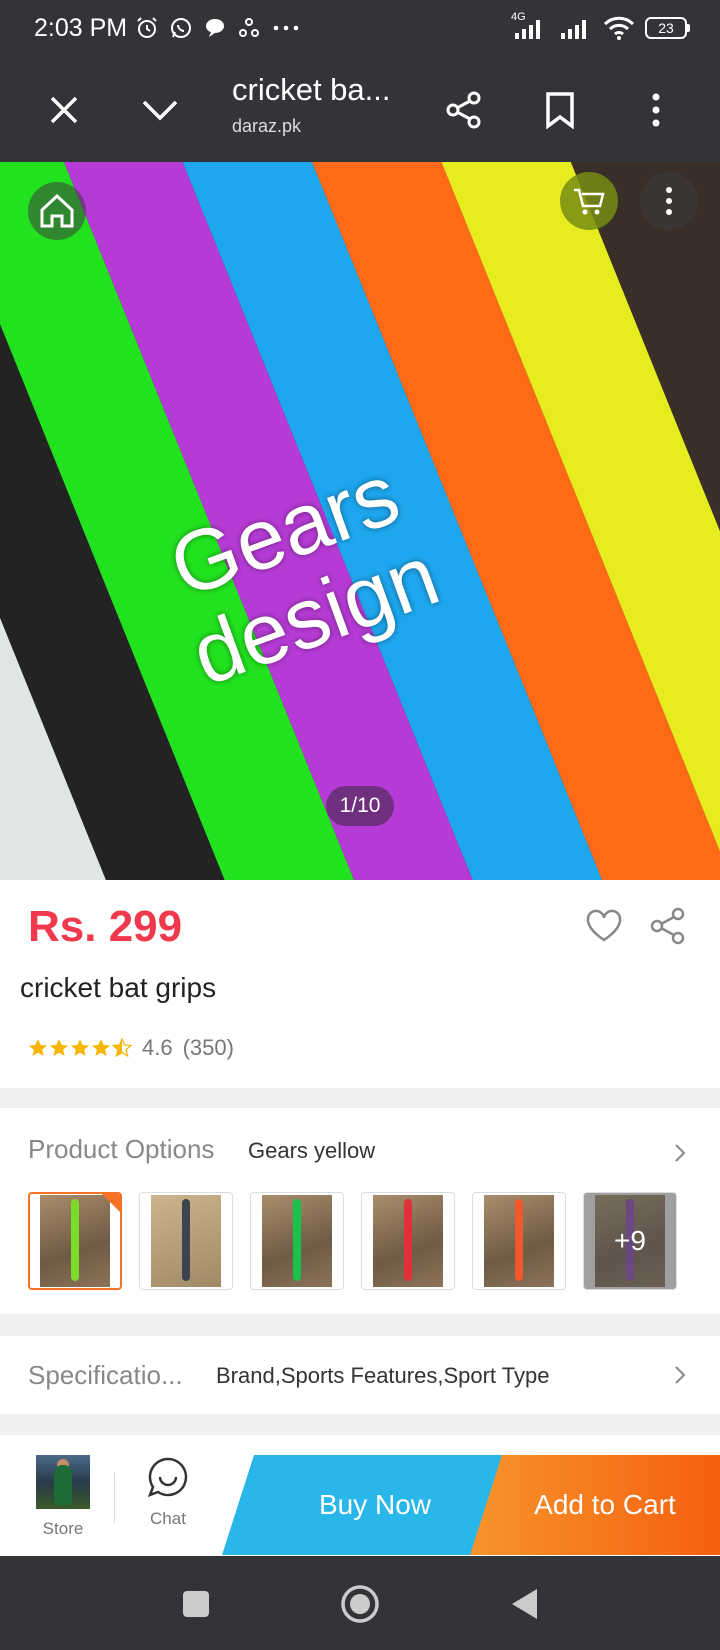  I want to click on notification-icons, so click(218, 28).